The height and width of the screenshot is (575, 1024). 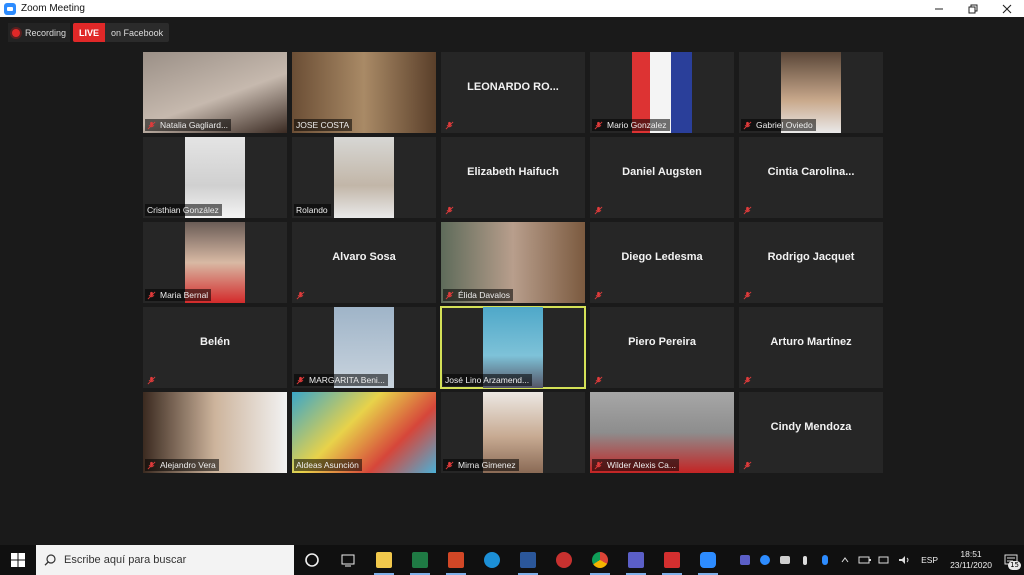 I want to click on participant-tile: Arturo Martínez, so click(x=811, y=347).